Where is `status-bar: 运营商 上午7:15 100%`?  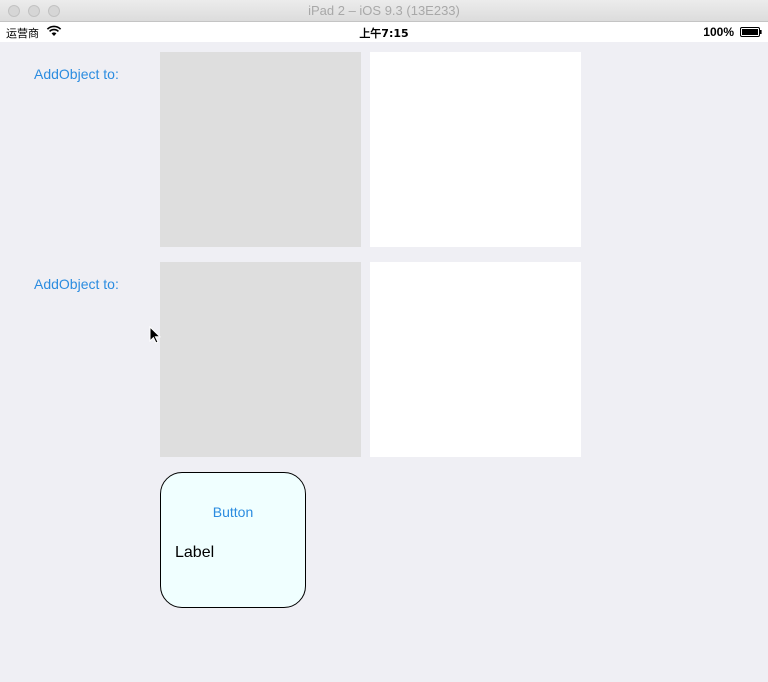 status-bar: 运营商 上午7:15 100% is located at coordinates (384, 32).